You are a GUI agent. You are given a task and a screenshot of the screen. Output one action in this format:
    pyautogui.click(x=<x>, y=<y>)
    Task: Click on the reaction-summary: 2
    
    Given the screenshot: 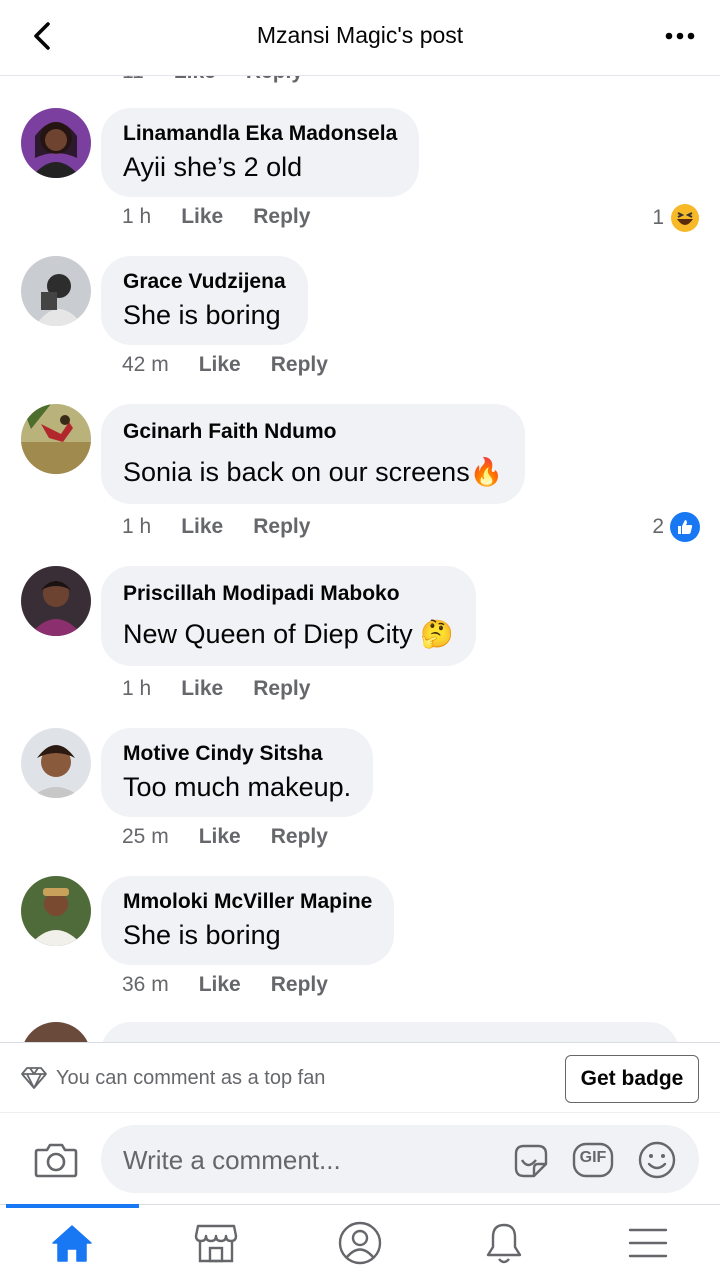 What is the action you would take?
    pyautogui.click(x=676, y=527)
    